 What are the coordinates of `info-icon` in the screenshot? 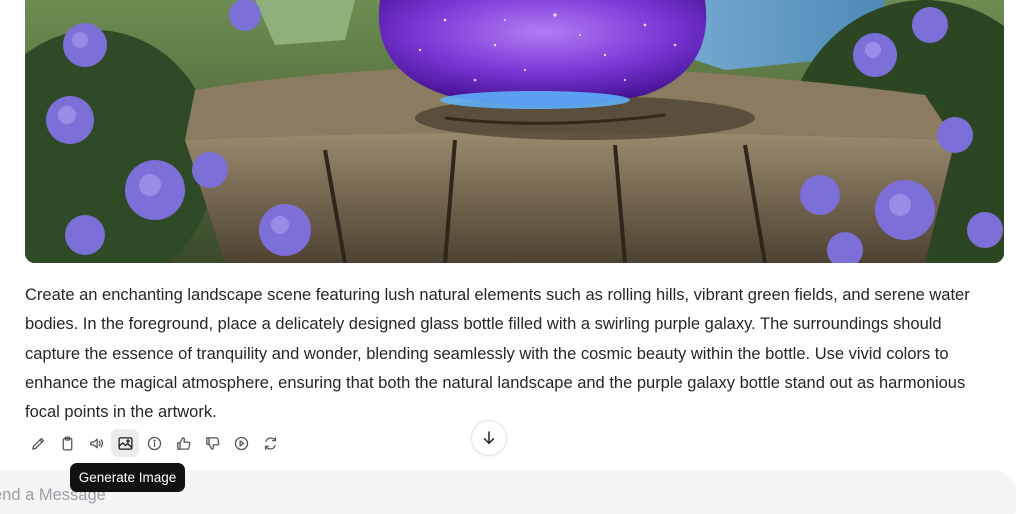 It's located at (154, 443).